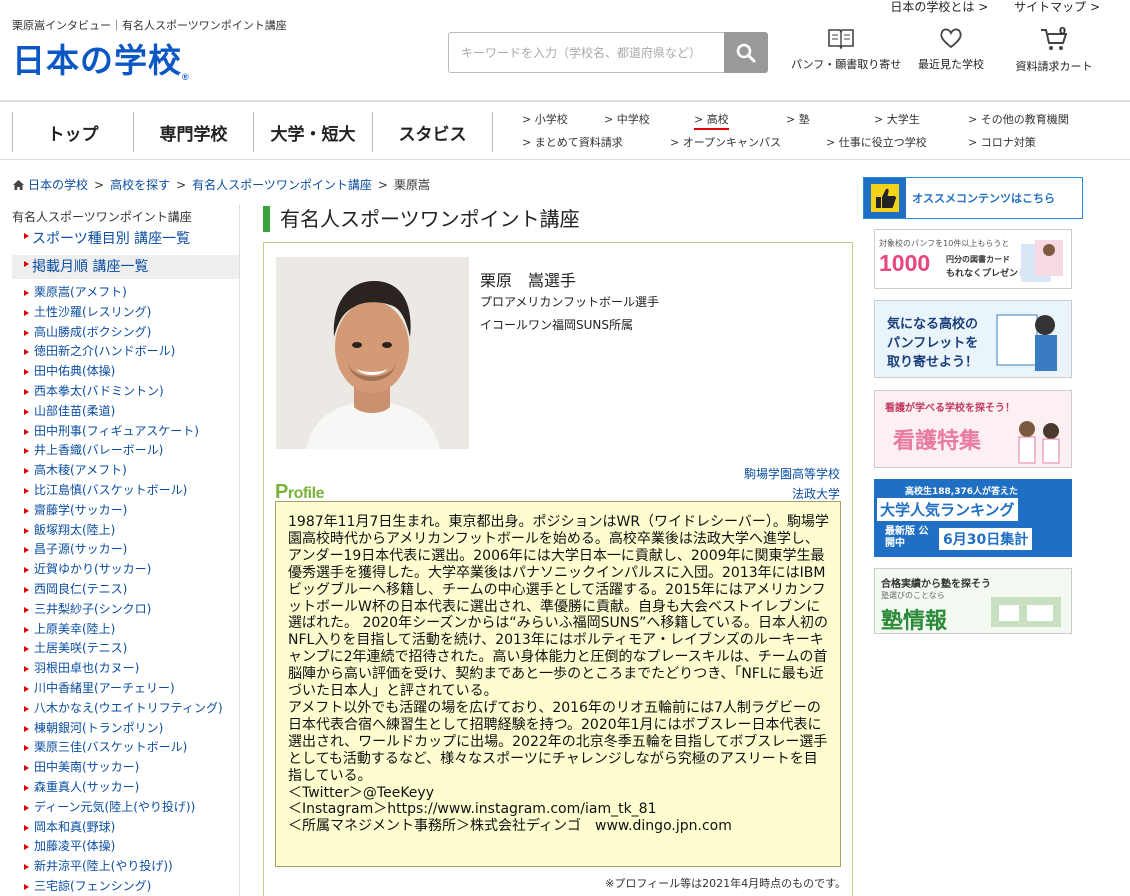 The image size is (1130, 896). Describe the element at coordinates (936, 584) in the screenshot. I see `banner5-line1: 合格実績から塾を探そう` at that location.